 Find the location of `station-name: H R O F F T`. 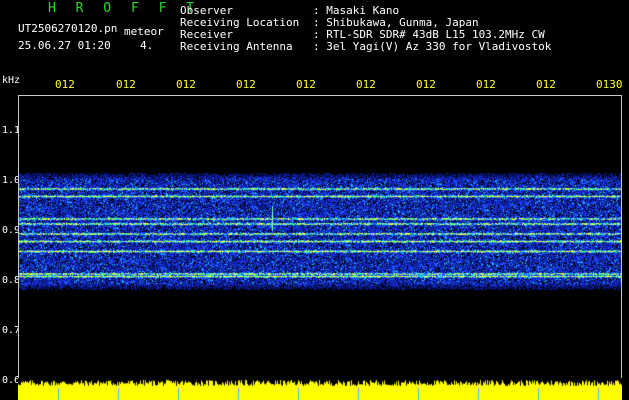

station-name: H R O F F T is located at coordinates (124, 8).